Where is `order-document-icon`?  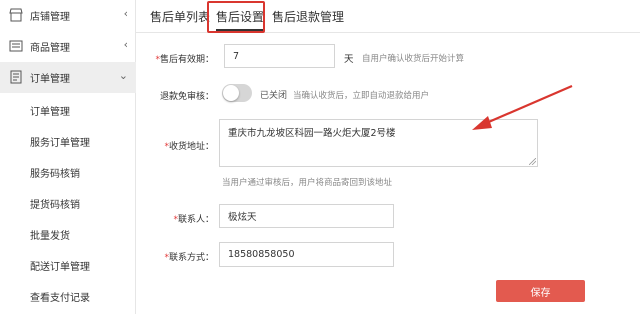 order-document-icon is located at coordinates (16, 77).